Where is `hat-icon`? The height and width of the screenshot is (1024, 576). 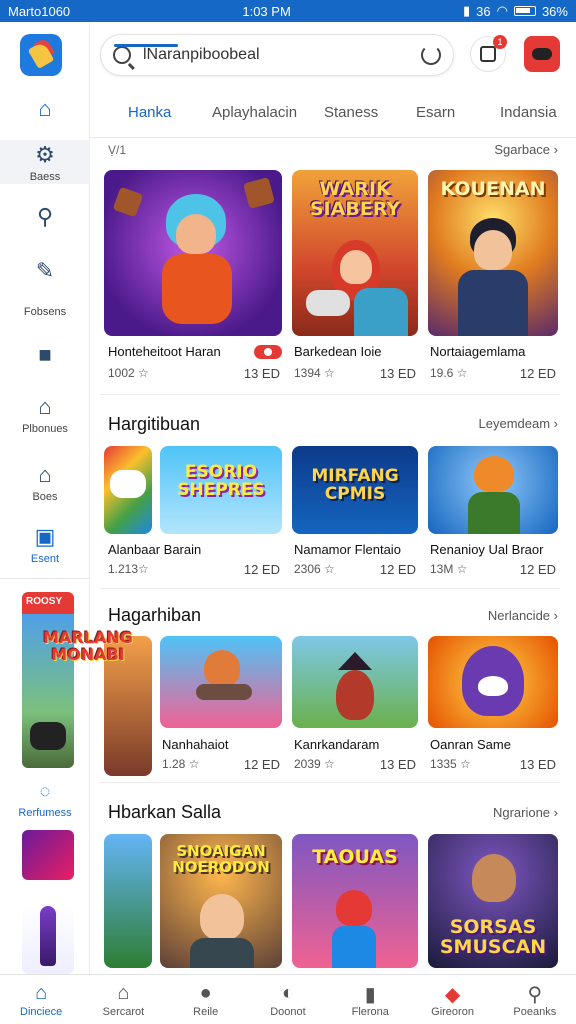
hat-icon is located at coordinates (355, 661).